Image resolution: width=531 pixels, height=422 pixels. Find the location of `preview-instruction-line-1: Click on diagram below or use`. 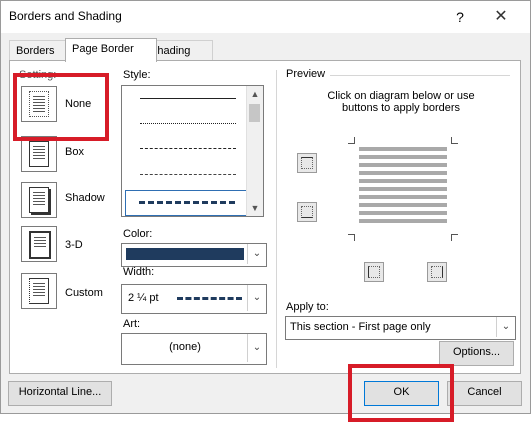

preview-instruction-line-1: Click on diagram below or use is located at coordinates (401, 96).